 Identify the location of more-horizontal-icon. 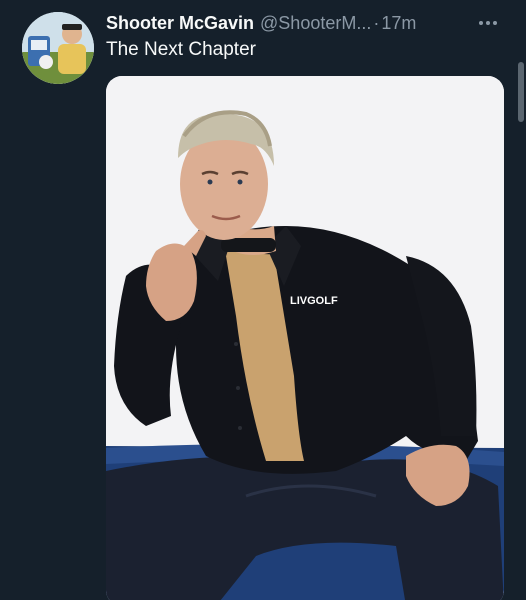
(488, 23).